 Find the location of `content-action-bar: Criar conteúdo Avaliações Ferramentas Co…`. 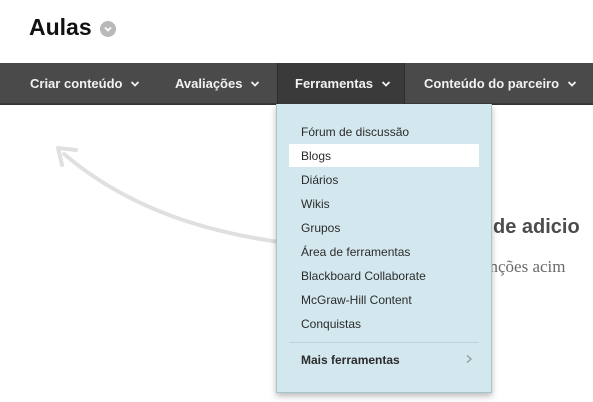

content-action-bar: Criar conteúdo Avaliações Ferramentas Co… is located at coordinates (296, 84).